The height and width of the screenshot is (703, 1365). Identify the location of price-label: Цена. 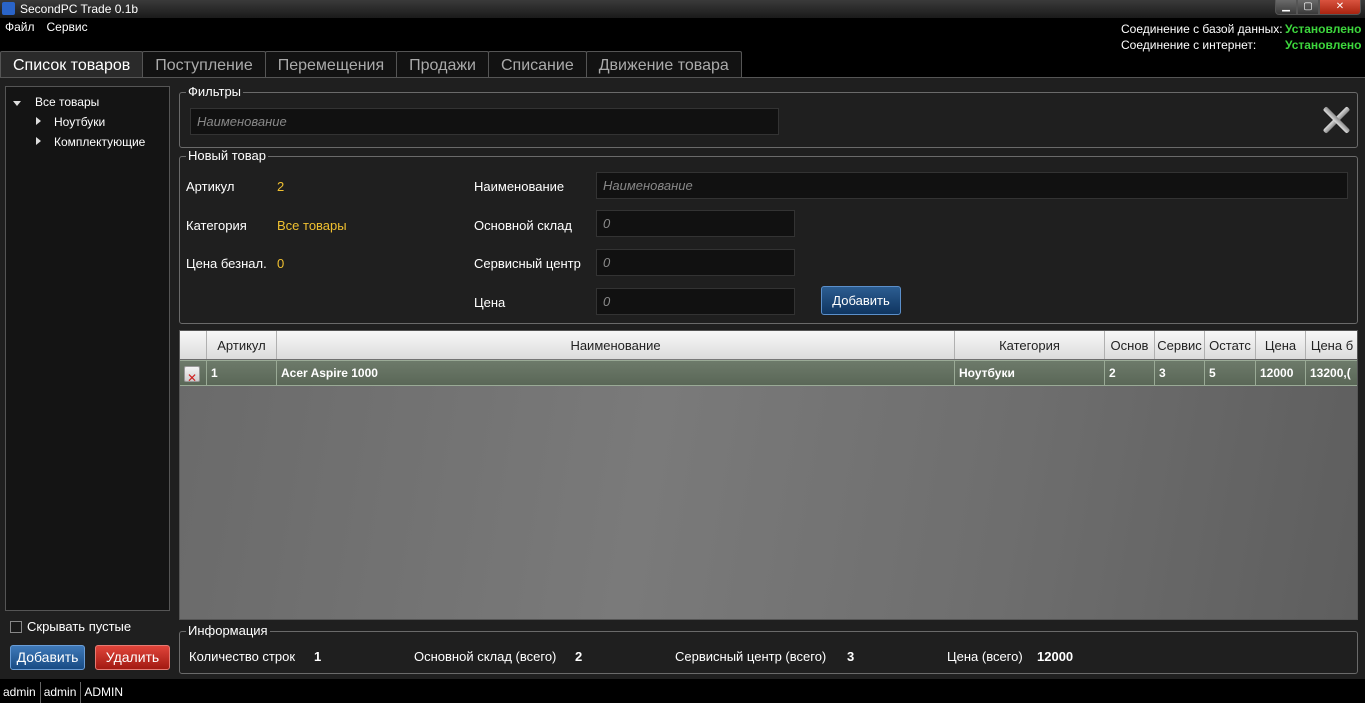
(490, 302).